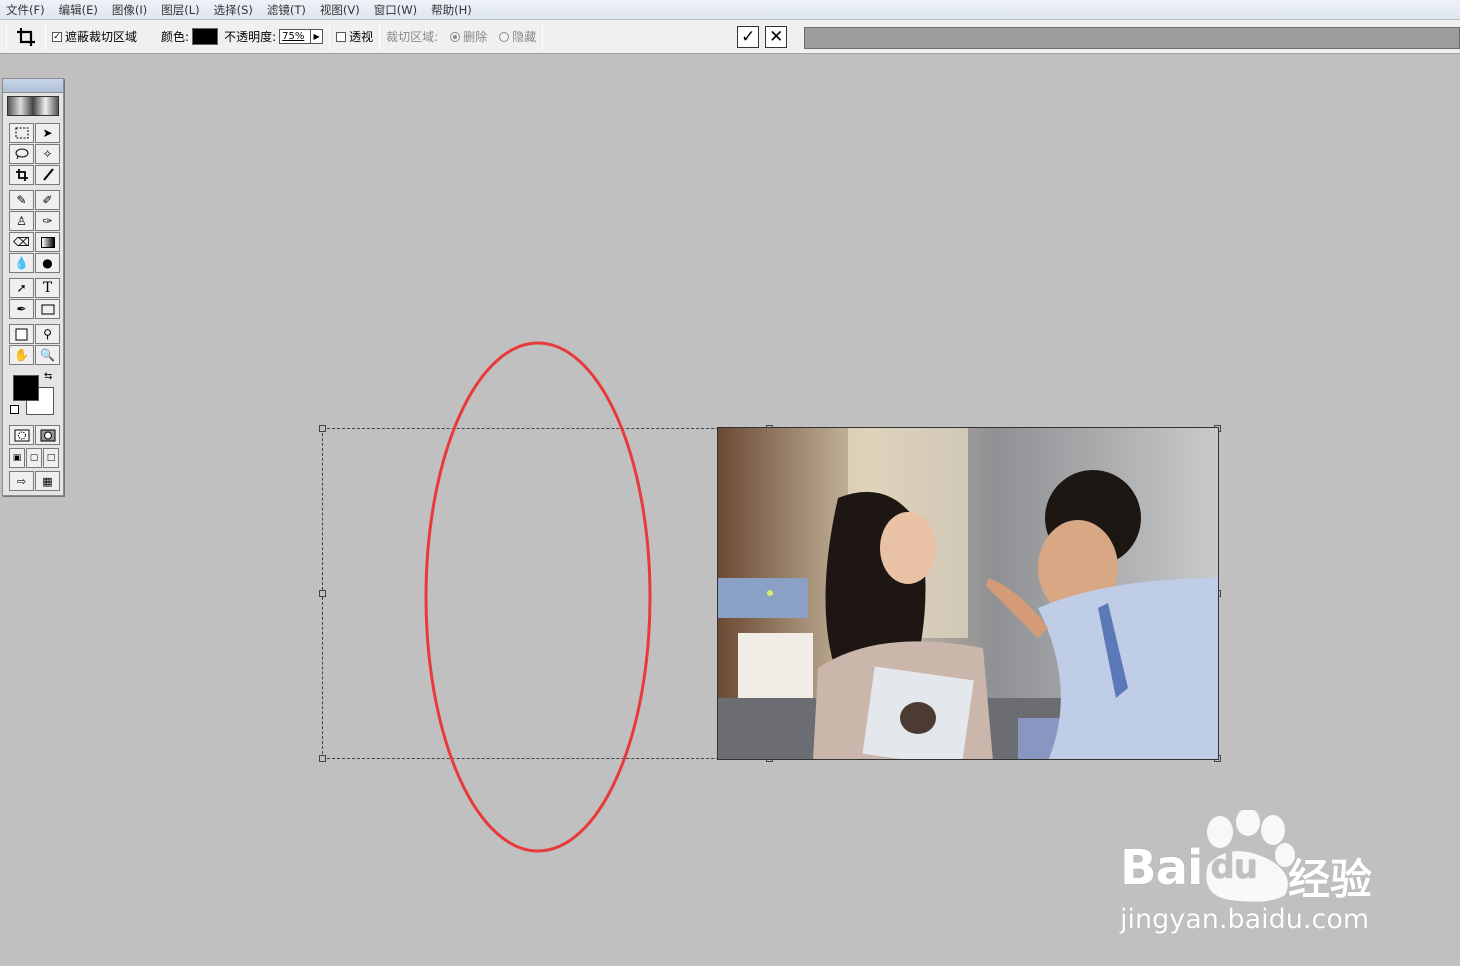  What do you see at coordinates (776, 36) in the screenshot?
I see `cancel-crop-button: ✕` at bounding box center [776, 36].